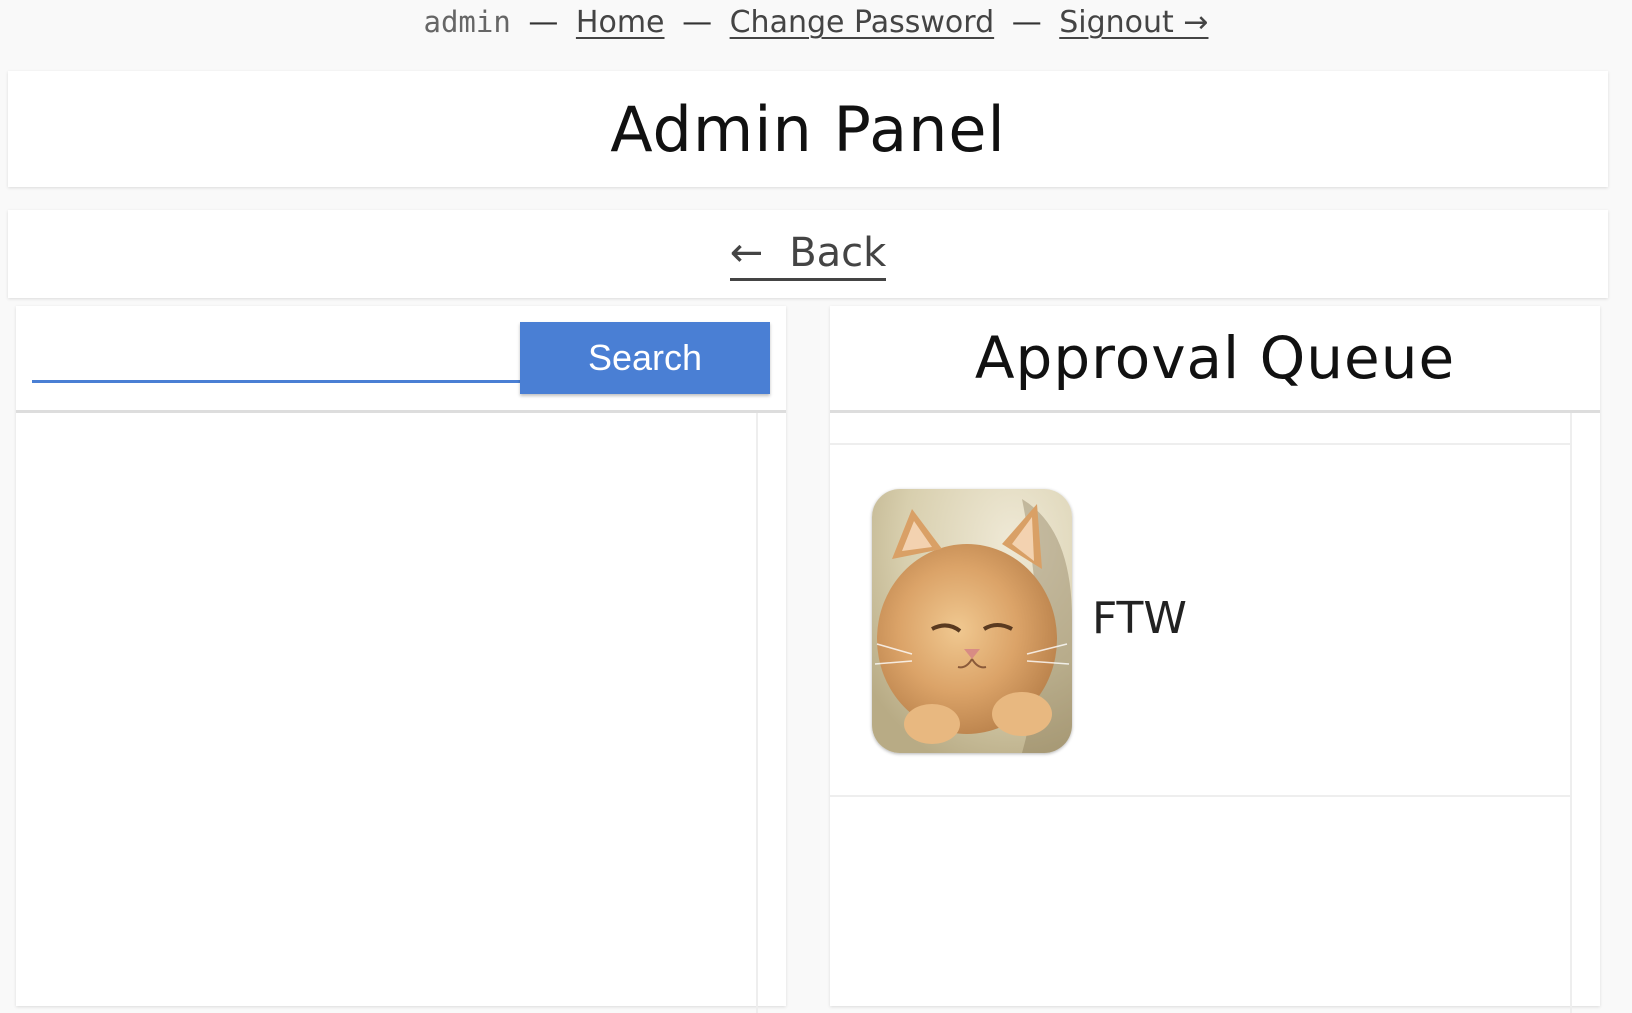 This screenshot has width=1632, height=1013. What do you see at coordinates (620, 22) in the screenshot?
I see `home-link: Home` at bounding box center [620, 22].